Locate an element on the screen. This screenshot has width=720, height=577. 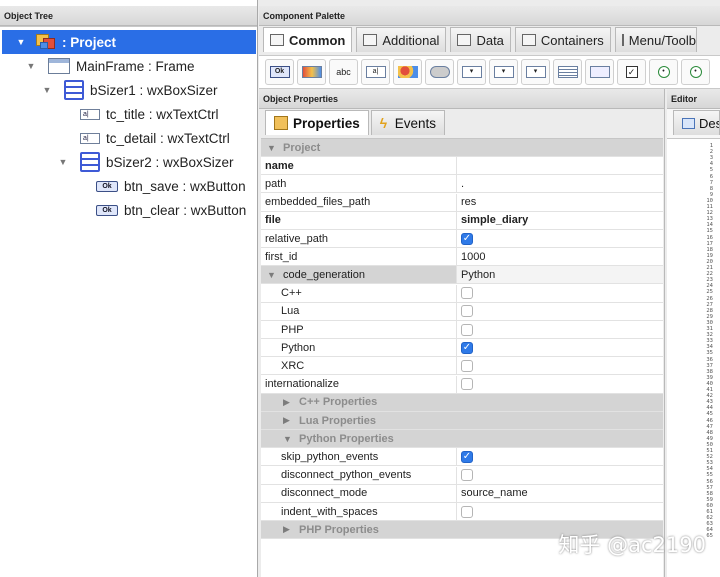
property-row: Lua is located at coordinates (462, 311).